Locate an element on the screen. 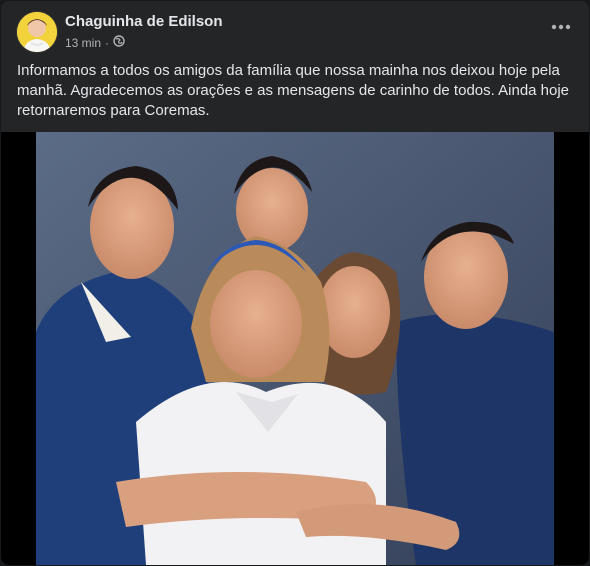 This screenshot has height=566, width=590. author-avatar is located at coordinates (37, 32).